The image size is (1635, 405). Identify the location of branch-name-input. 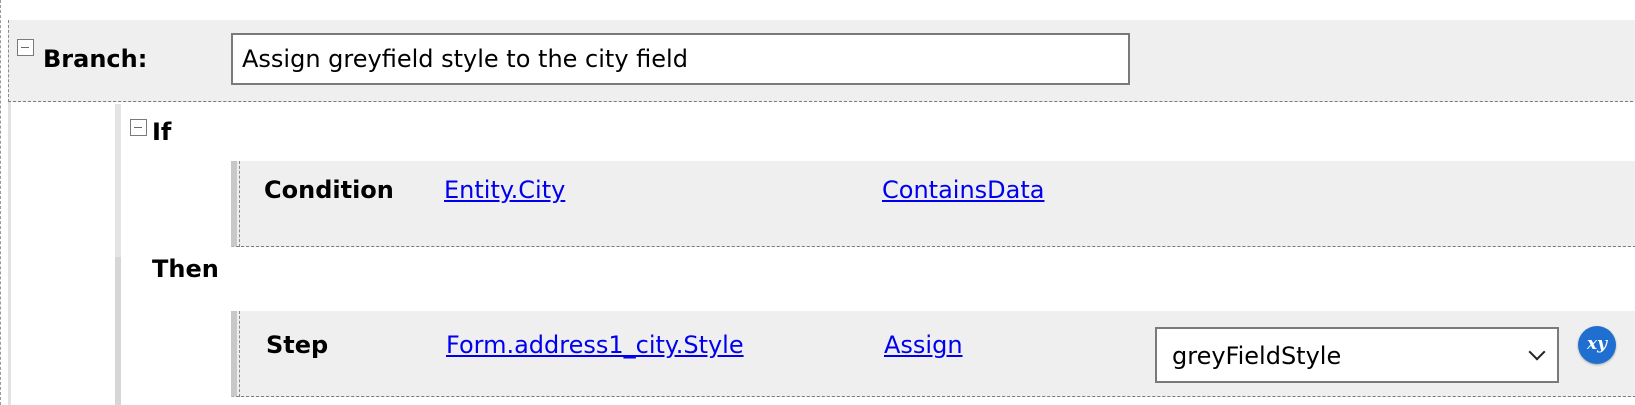
(680, 59).